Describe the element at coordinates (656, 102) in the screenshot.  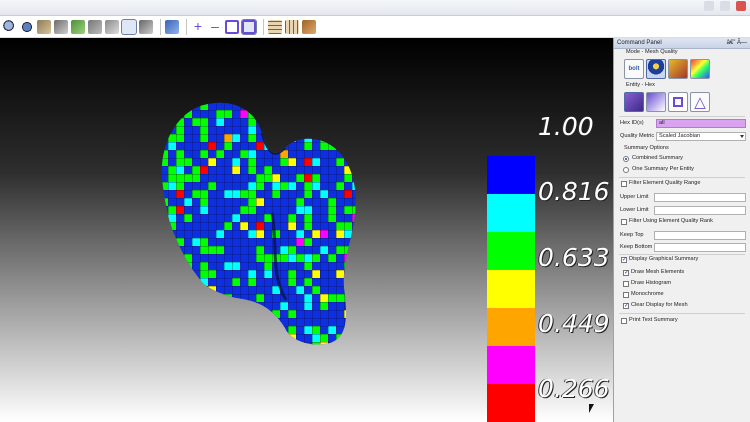
I see `tet-entity-icon` at that location.